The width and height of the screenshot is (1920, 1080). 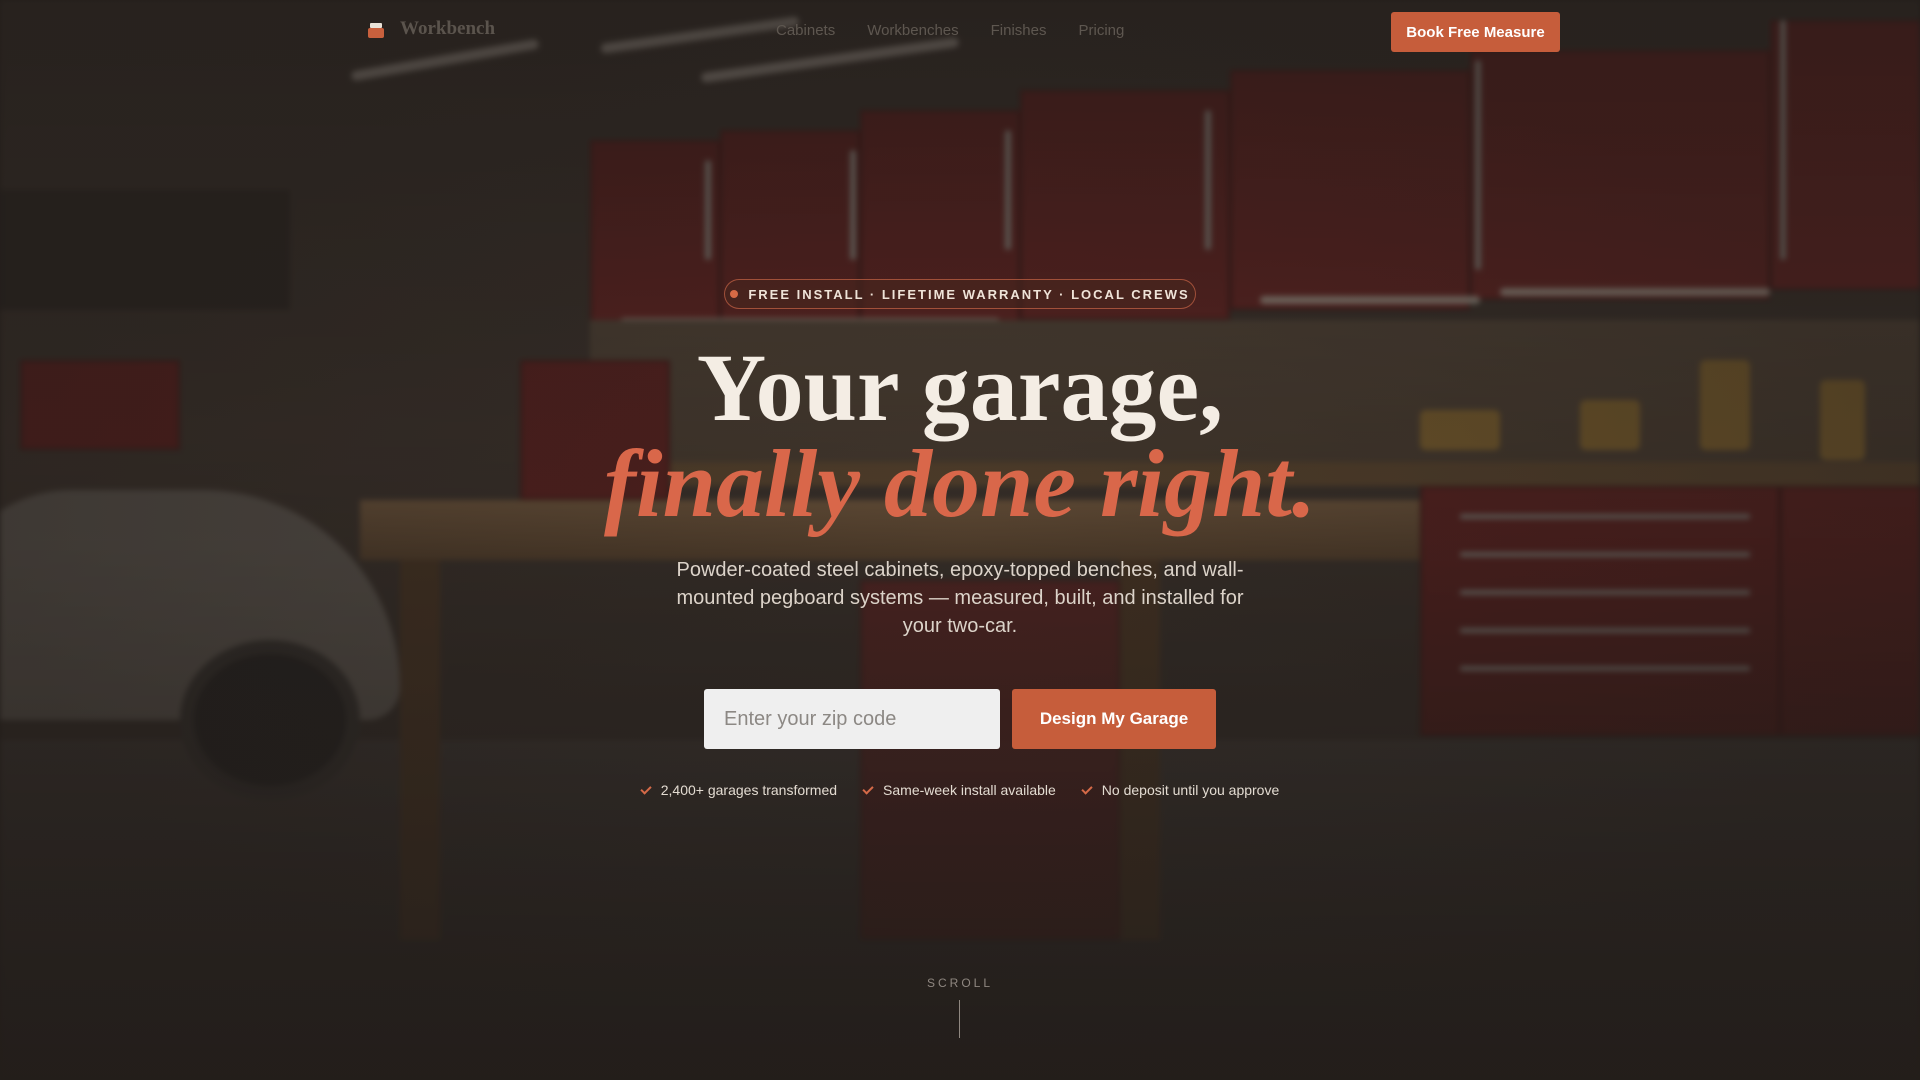 I want to click on trust-item-label: No deposit until you approve, so click(x=1190, y=790).